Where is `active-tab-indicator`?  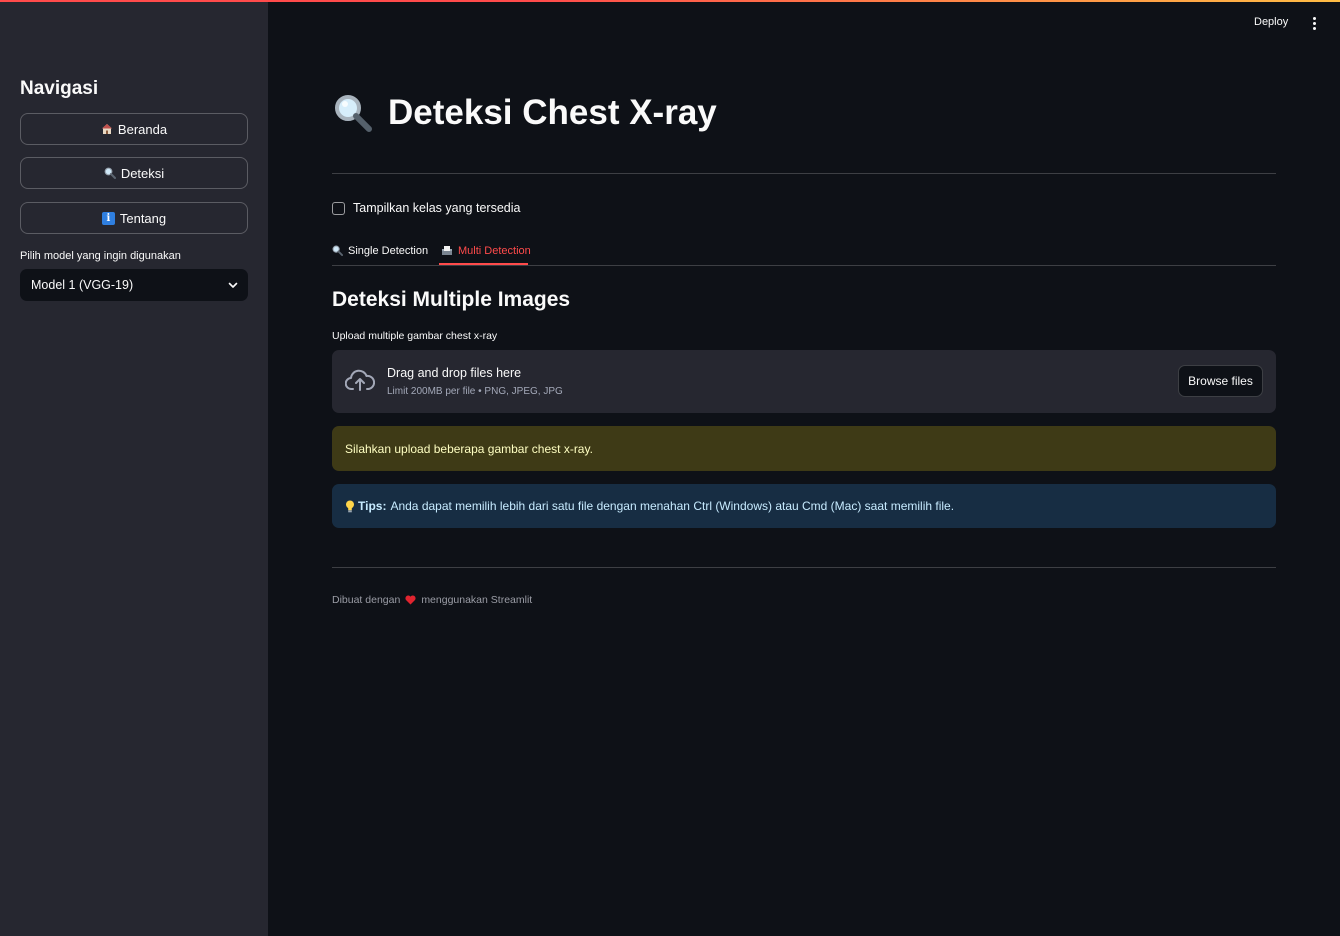
active-tab-indicator is located at coordinates (483, 264).